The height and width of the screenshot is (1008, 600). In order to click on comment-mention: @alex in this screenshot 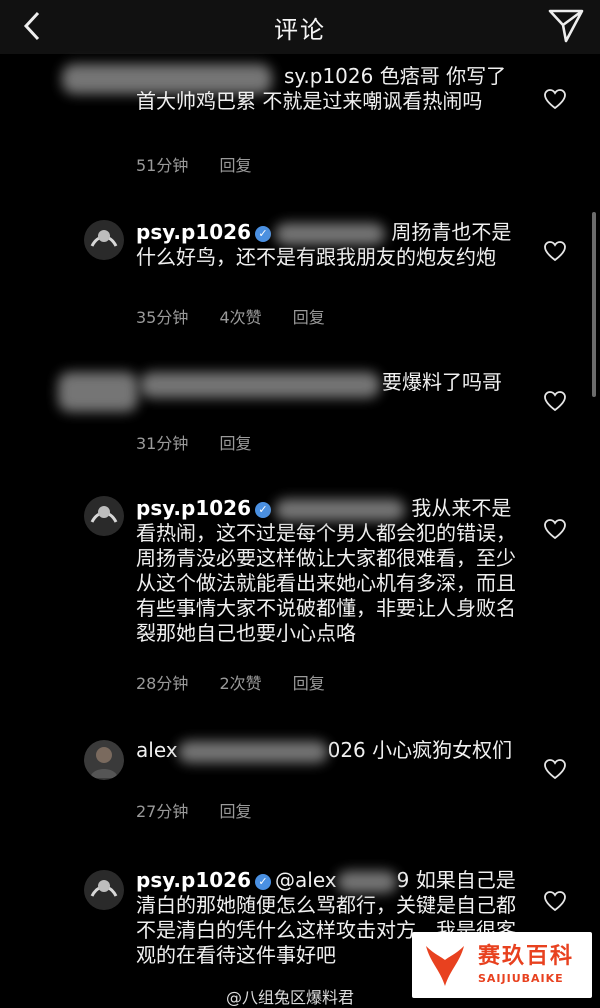, I will do `click(306, 880)`.